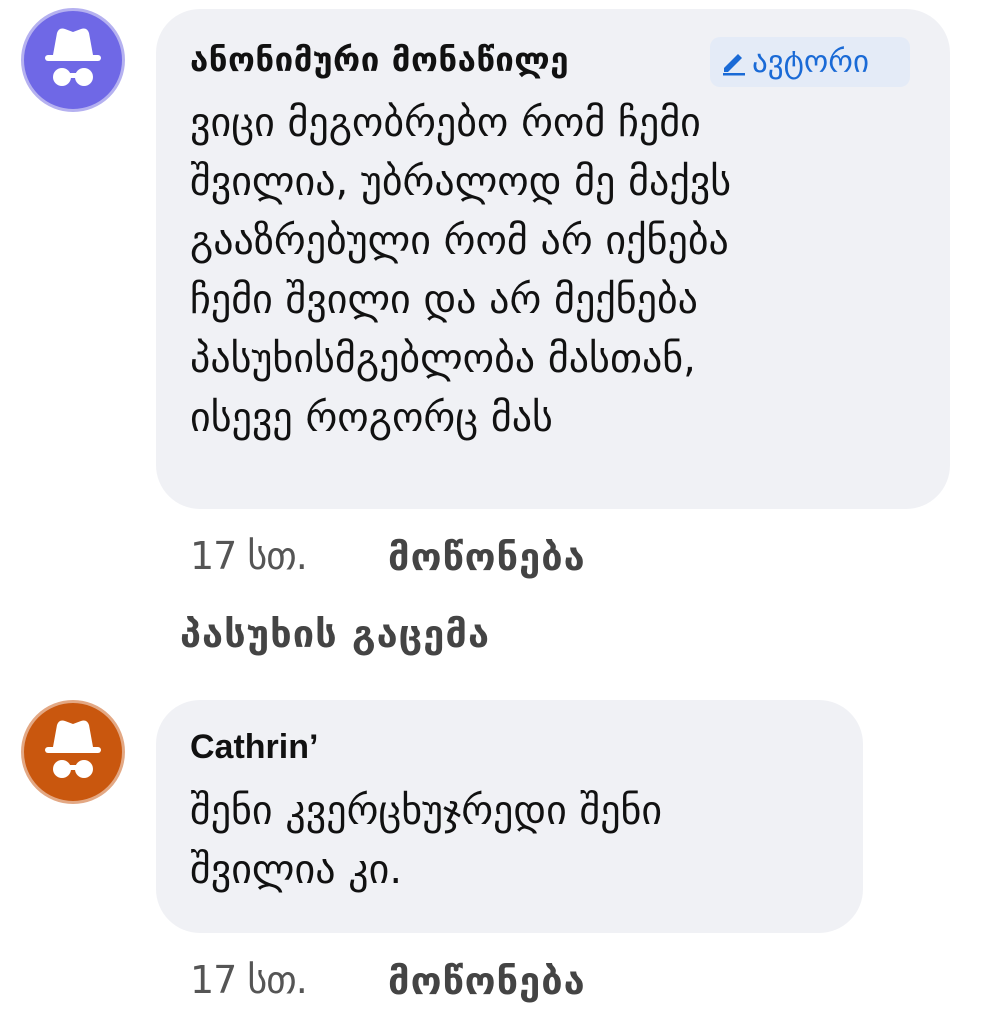 Image resolution: width=1003 pixels, height=1024 pixels. Describe the element at coordinates (443, 359) in the screenshot. I see `comment-text-line: პასუხისმგებლობა მასთან,` at that location.